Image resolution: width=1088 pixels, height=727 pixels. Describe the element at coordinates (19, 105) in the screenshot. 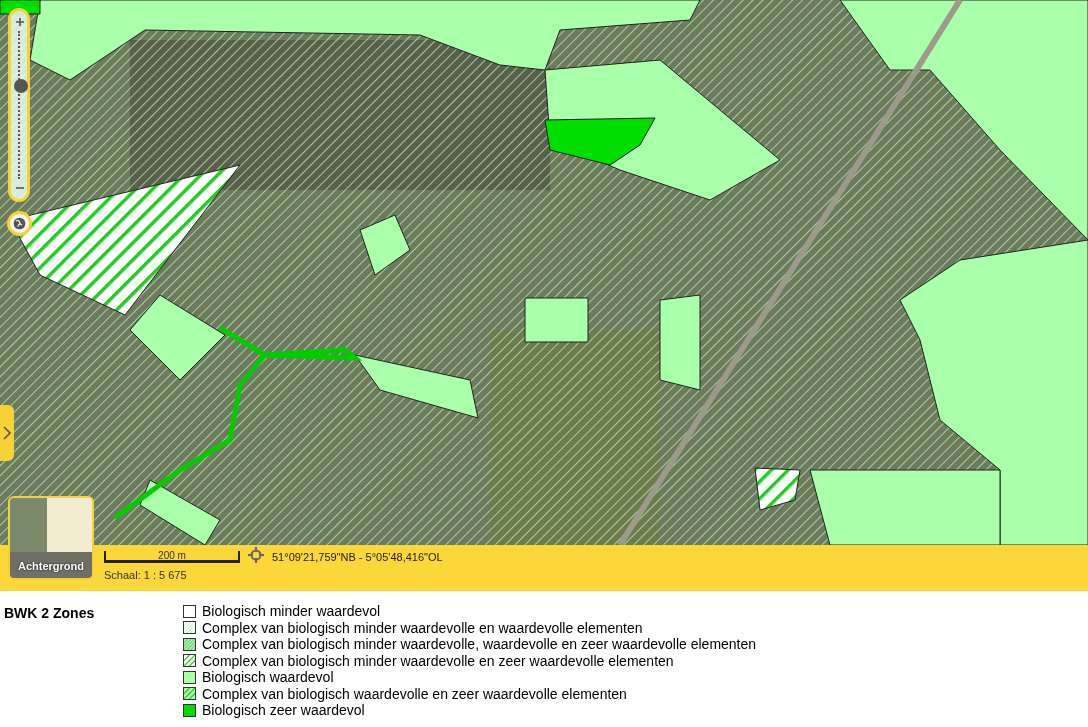

I see `zoom-slider` at that location.